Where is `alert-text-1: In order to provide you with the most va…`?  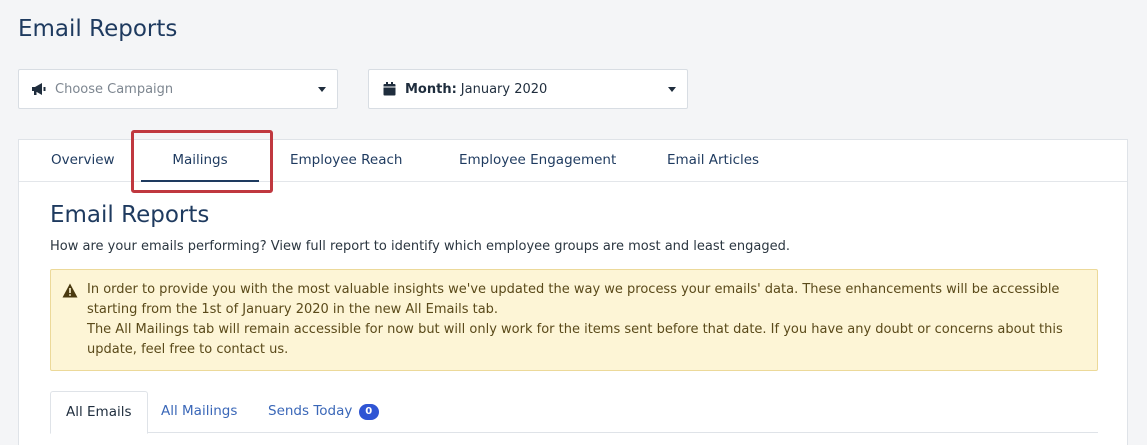 alert-text-1: In order to provide you with the most va… is located at coordinates (573, 299).